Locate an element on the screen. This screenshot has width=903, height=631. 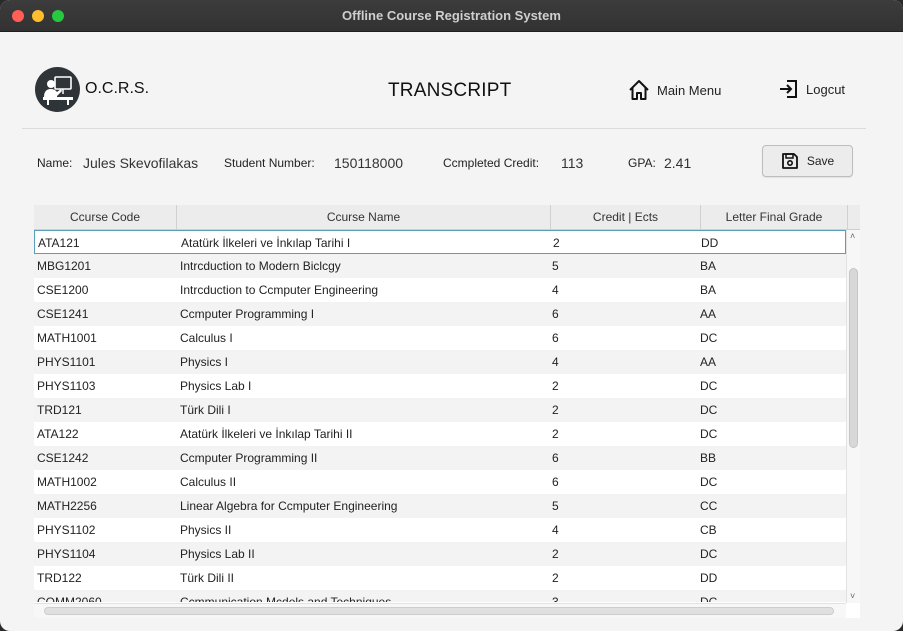
floppy-disk-icon is located at coordinates (789, 161).